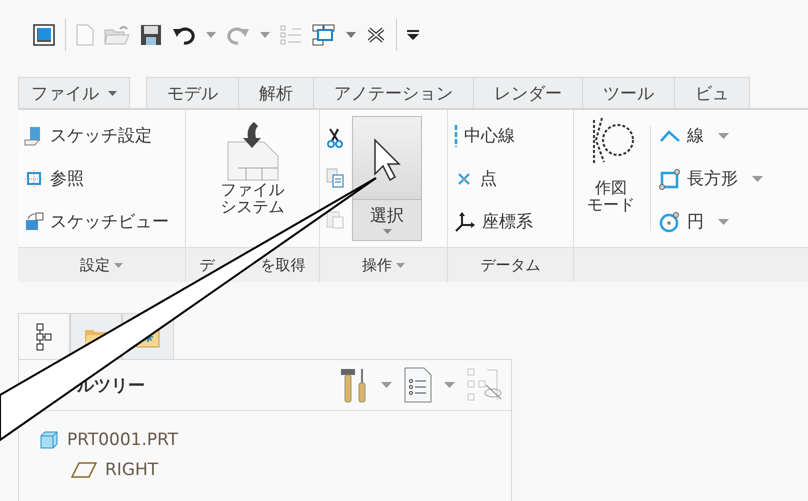 The image size is (808, 501). What do you see at coordinates (387, 178) in the screenshot?
I see `select-button: 選択` at bounding box center [387, 178].